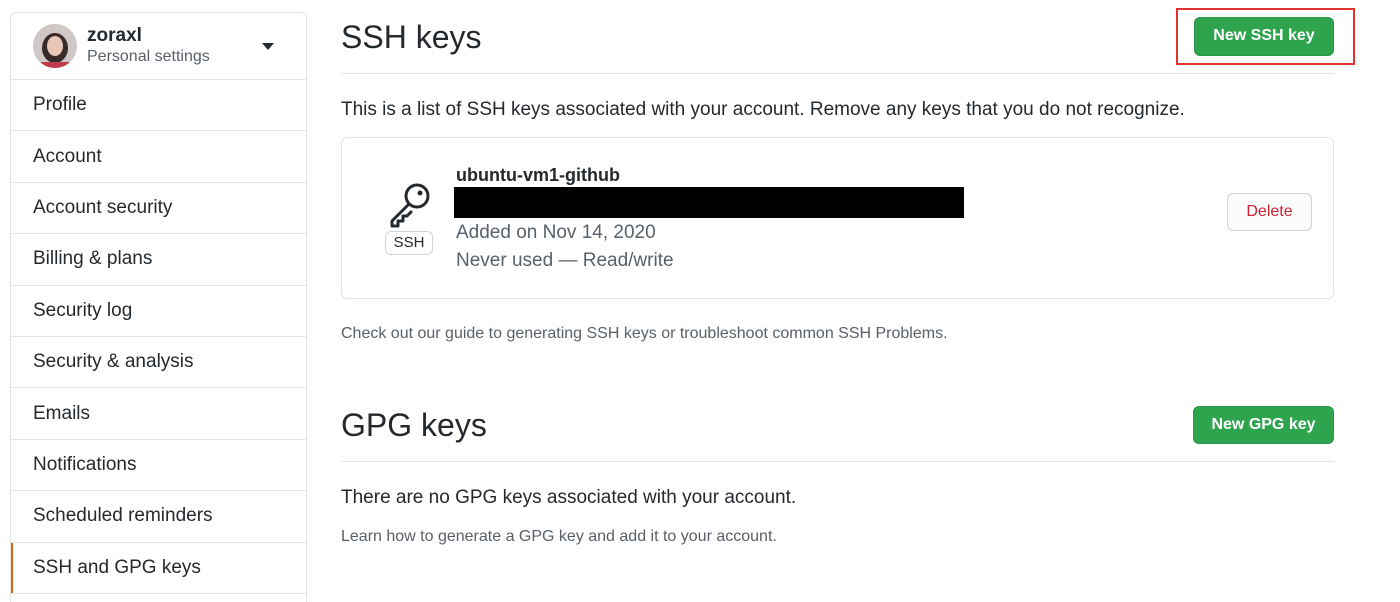 This screenshot has height=602, width=1400. I want to click on username: zoraxl, so click(114, 35).